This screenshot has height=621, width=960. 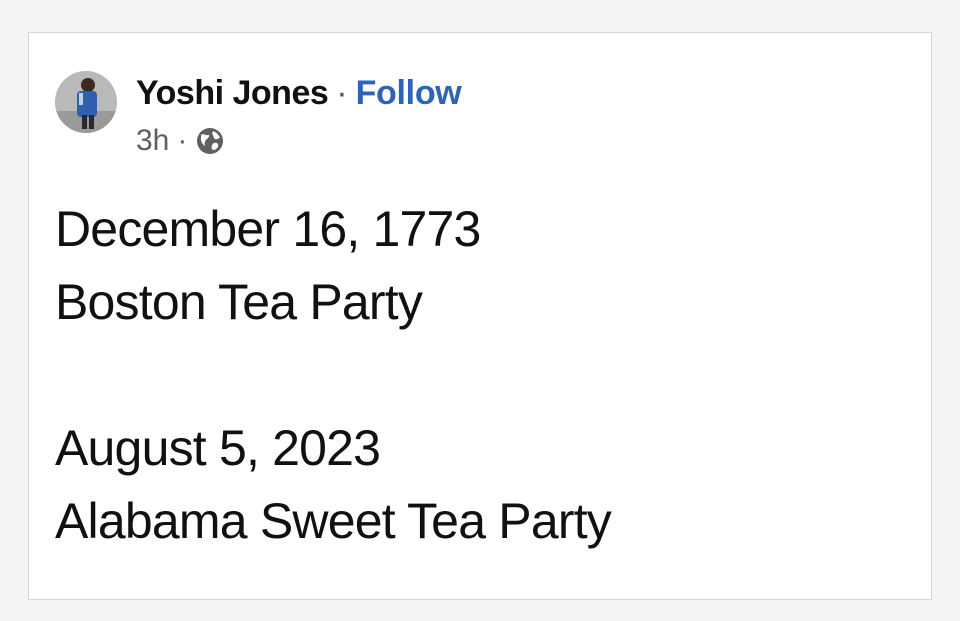 I want to click on post-timestamp: 3h, so click(x=152, y=141).